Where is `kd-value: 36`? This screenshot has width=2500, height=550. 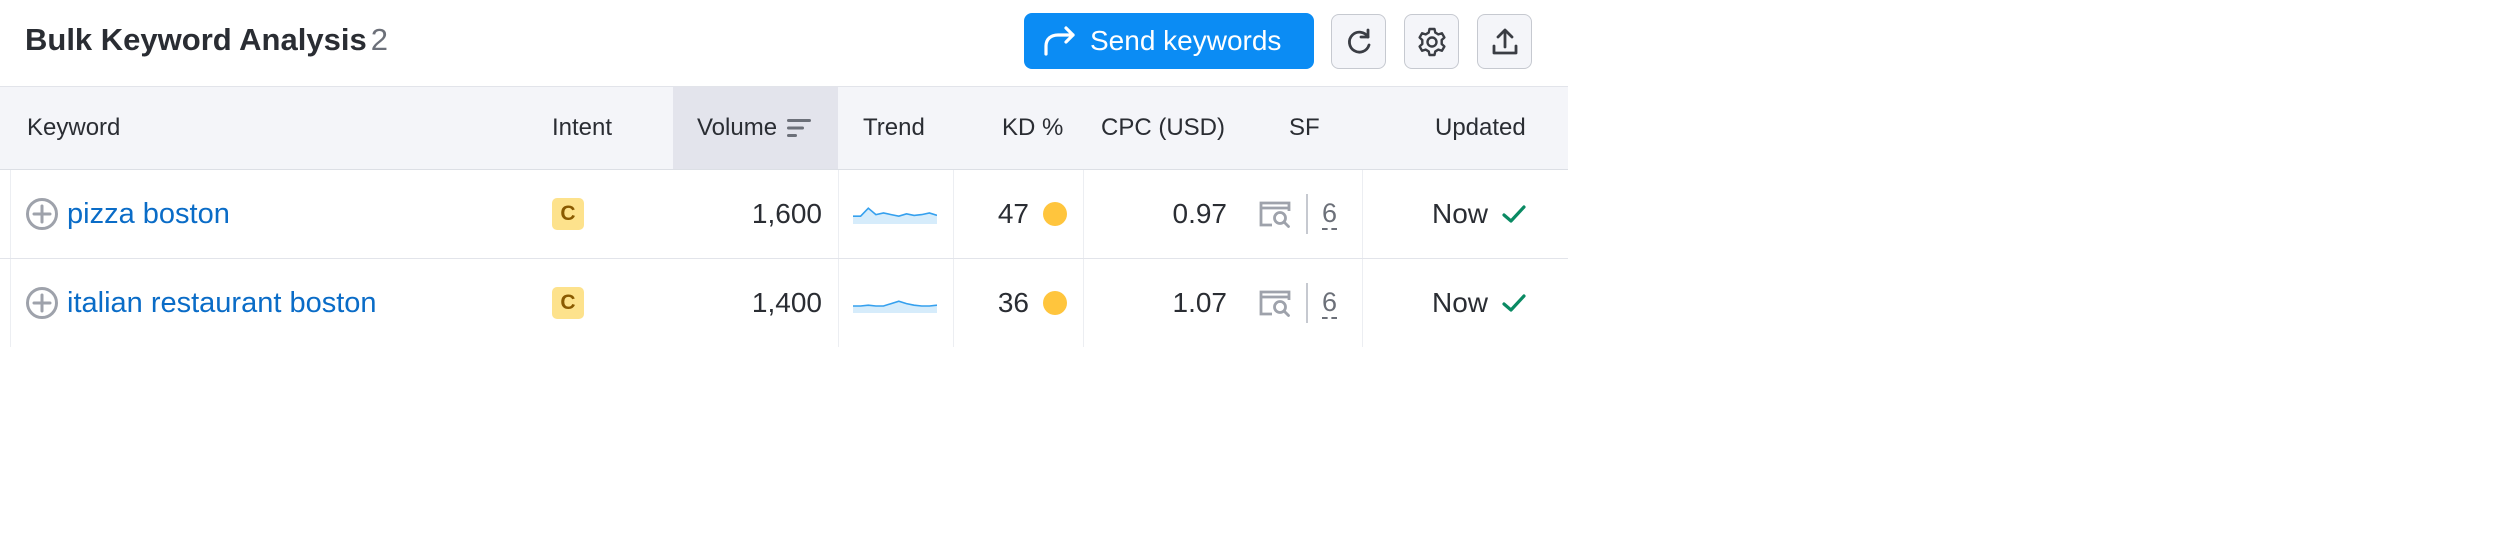
kd-value: 36 is located at coordinates (1013, 302).